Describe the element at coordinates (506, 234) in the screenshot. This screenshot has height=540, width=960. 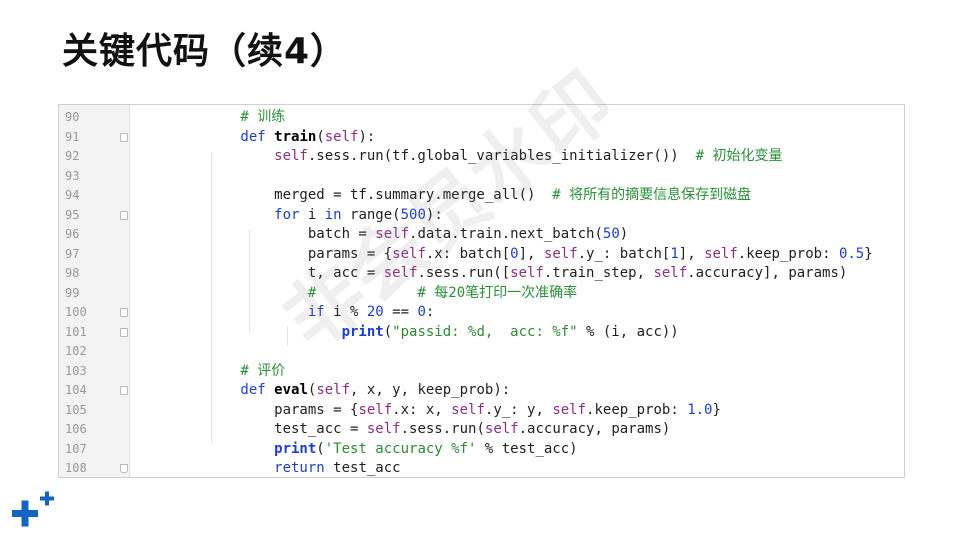
I see `code-token: .data.train.next_batch(` at that location.